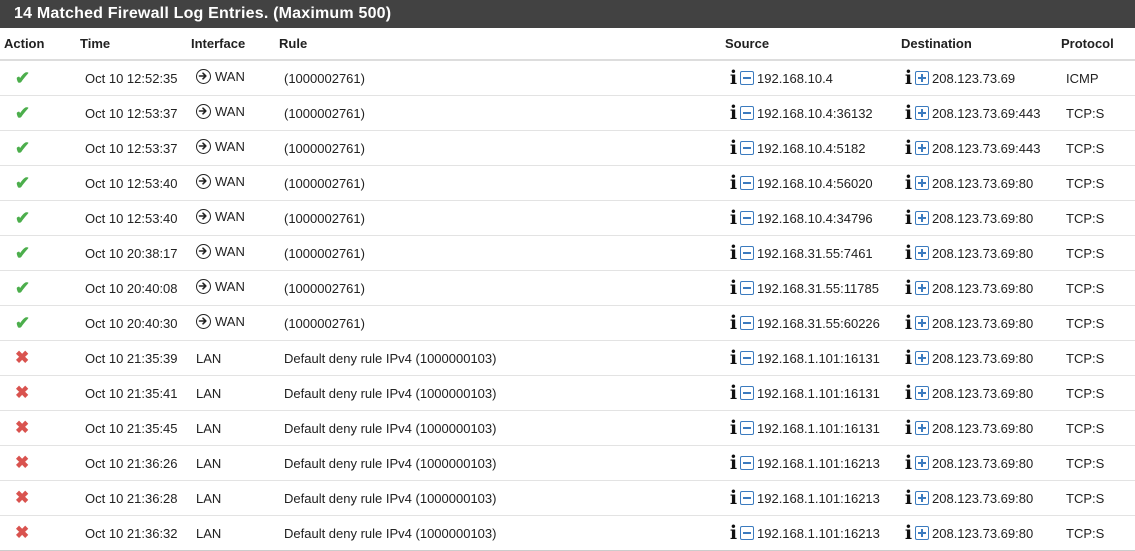 This screenshot has width=1135, height=551. Describe the element at coordinates (135, 428) in the screenshot. I see `time-cell: Oct 10 21:35:45` at that location.